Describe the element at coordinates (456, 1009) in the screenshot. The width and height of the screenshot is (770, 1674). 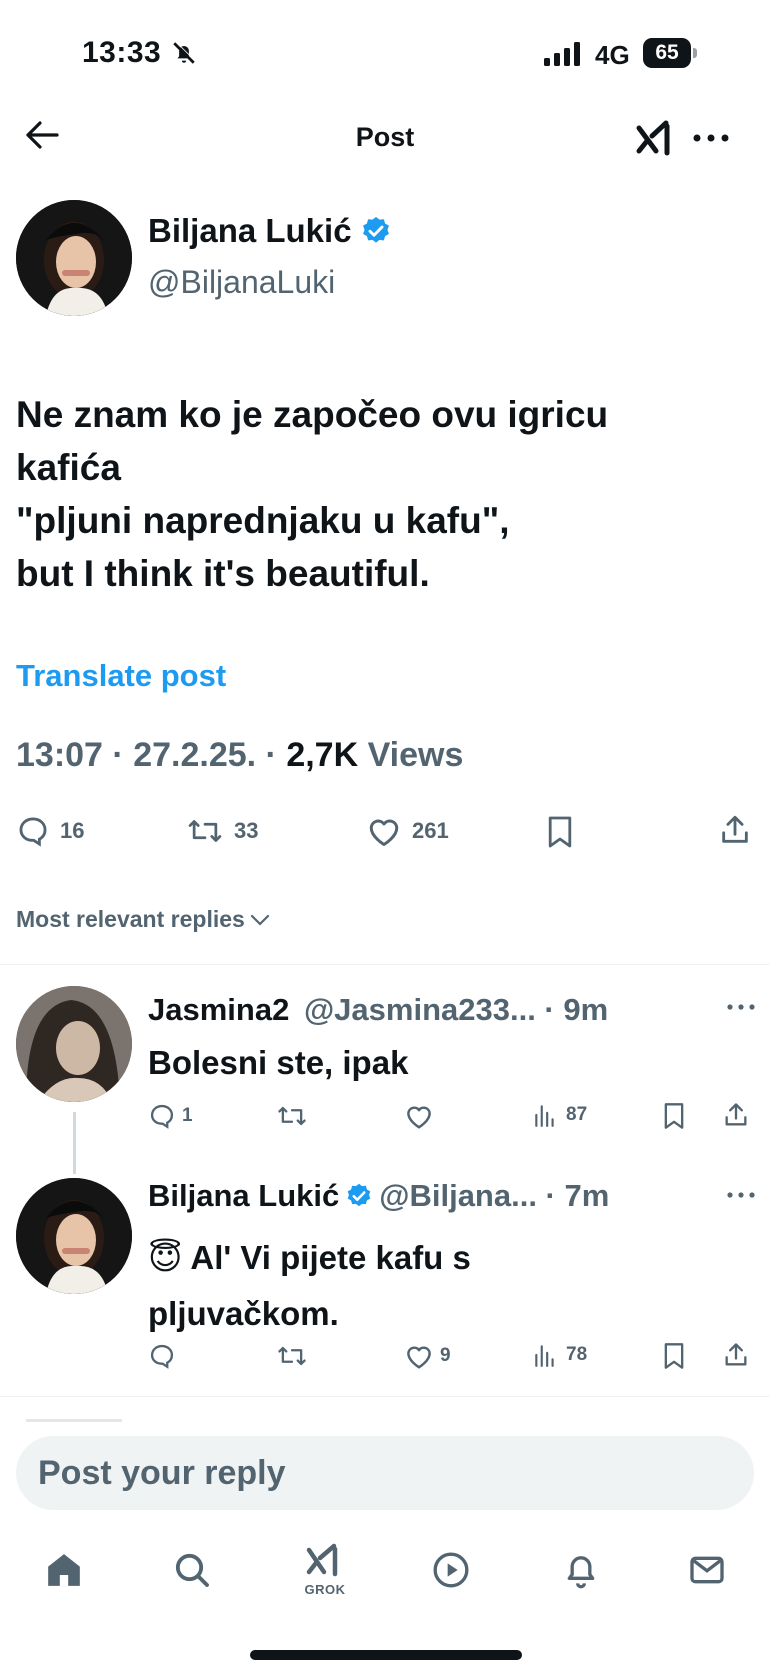
I see `reply-handle-time: @Jasmina233... · 9m` at that location.